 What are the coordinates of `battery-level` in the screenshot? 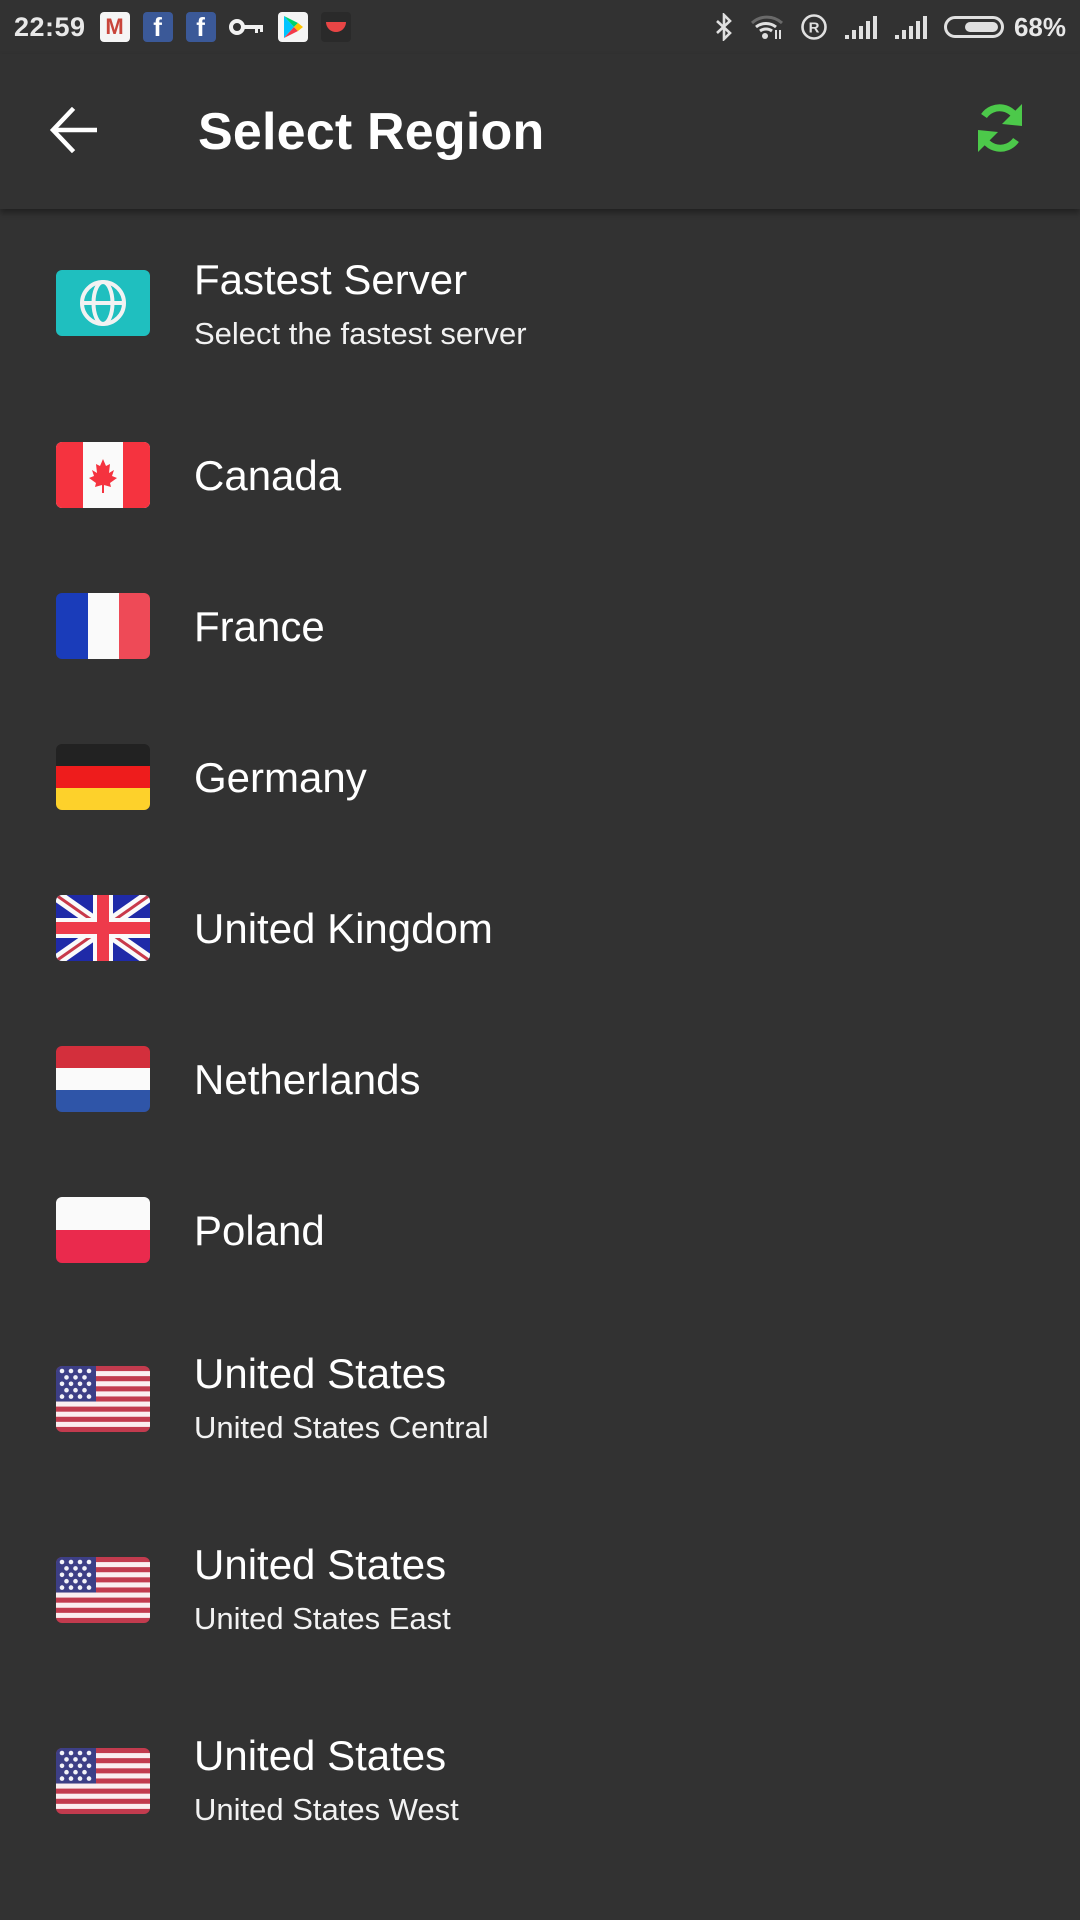 It's located at (973, 27).